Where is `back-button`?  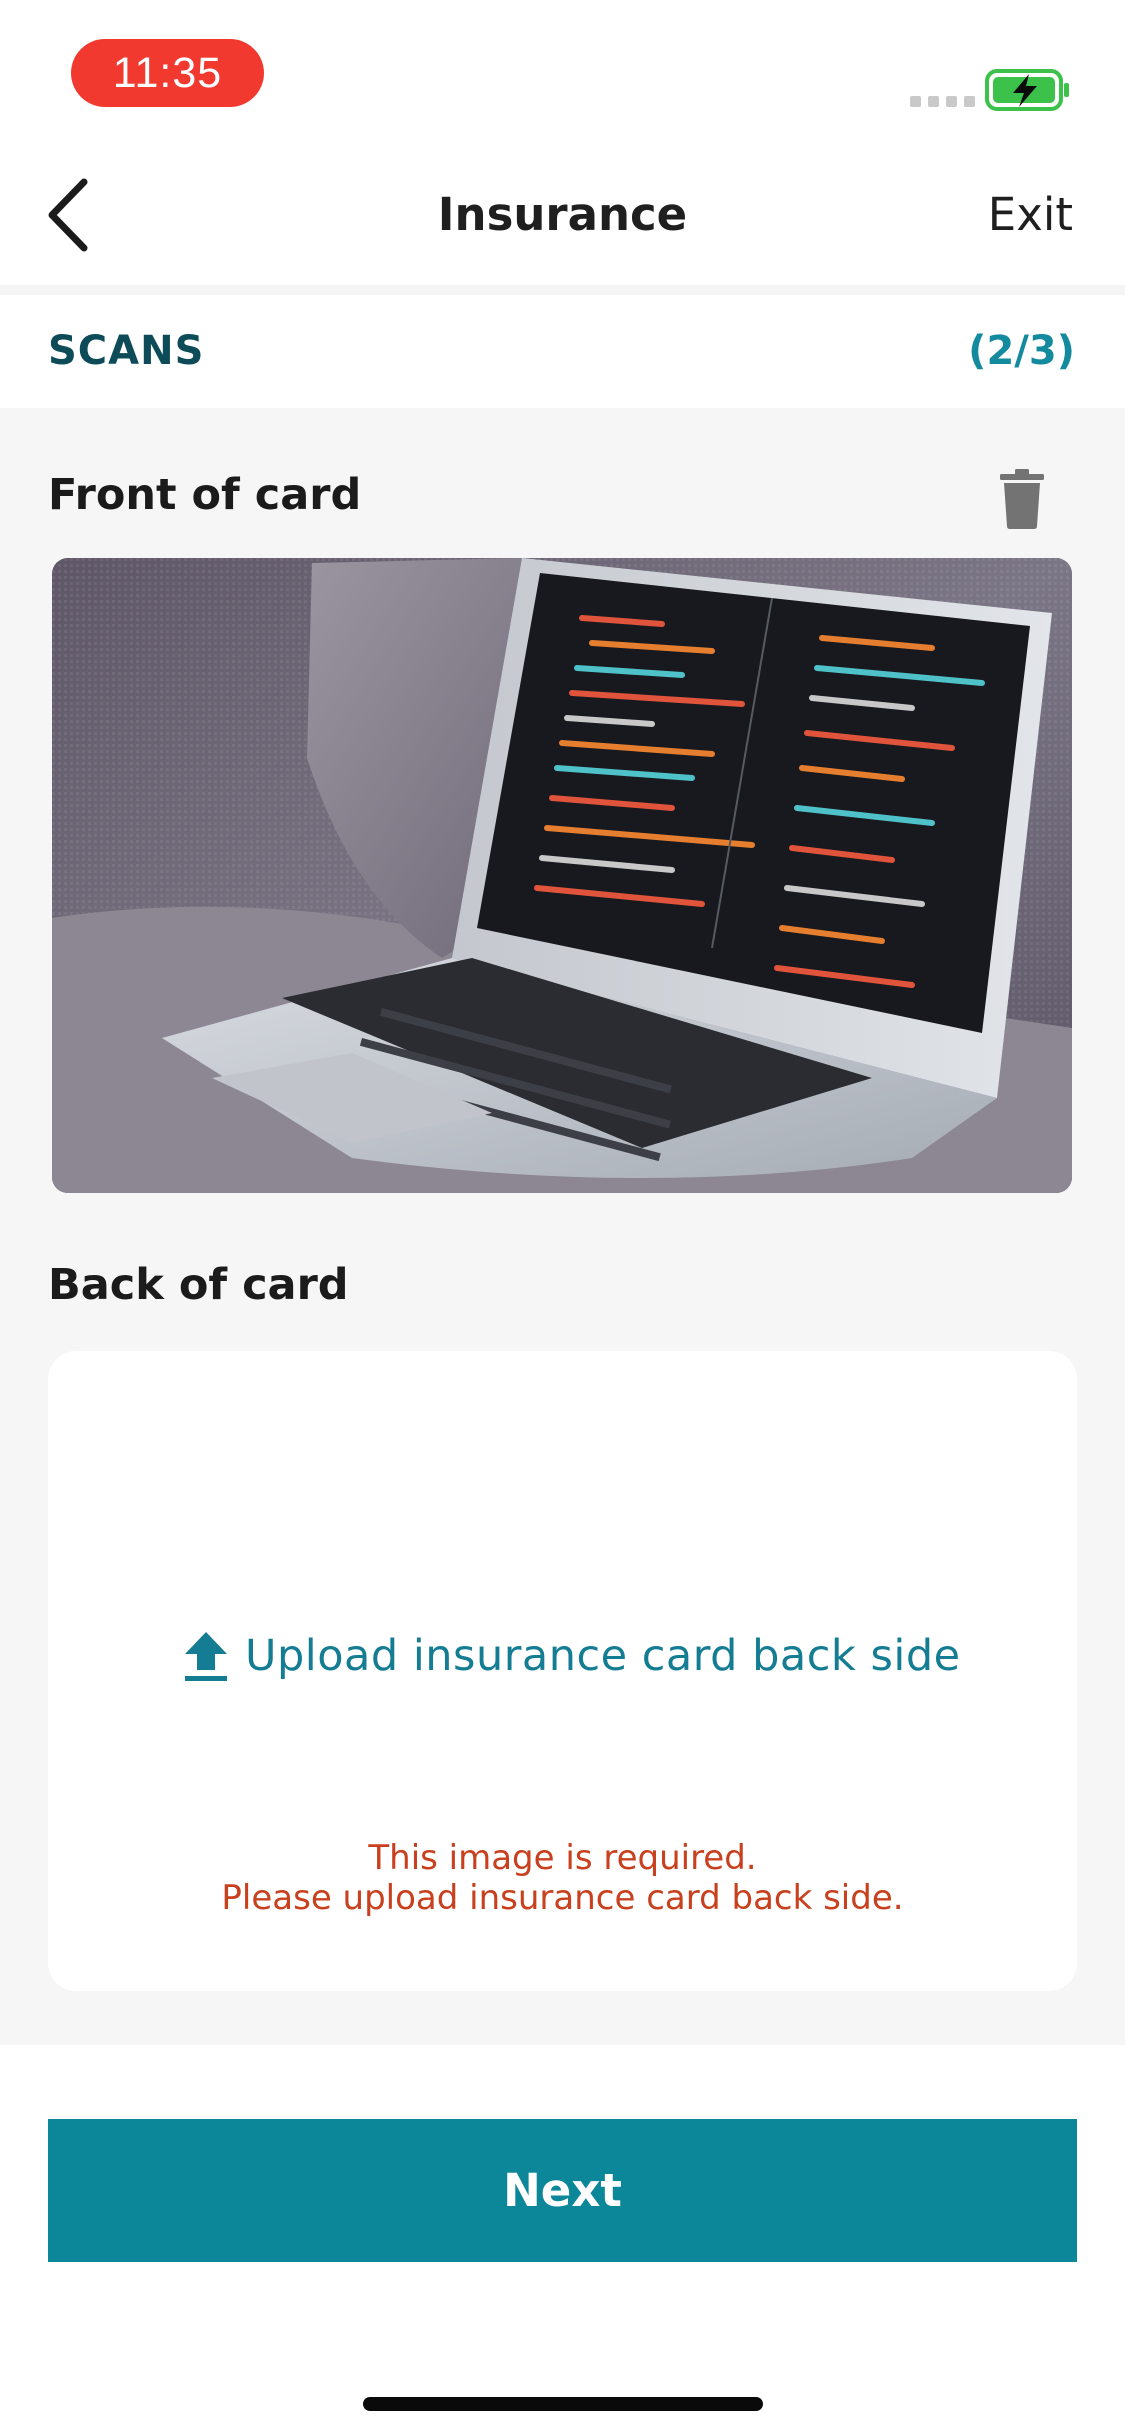 back-button is located at coordinates (70, 215).